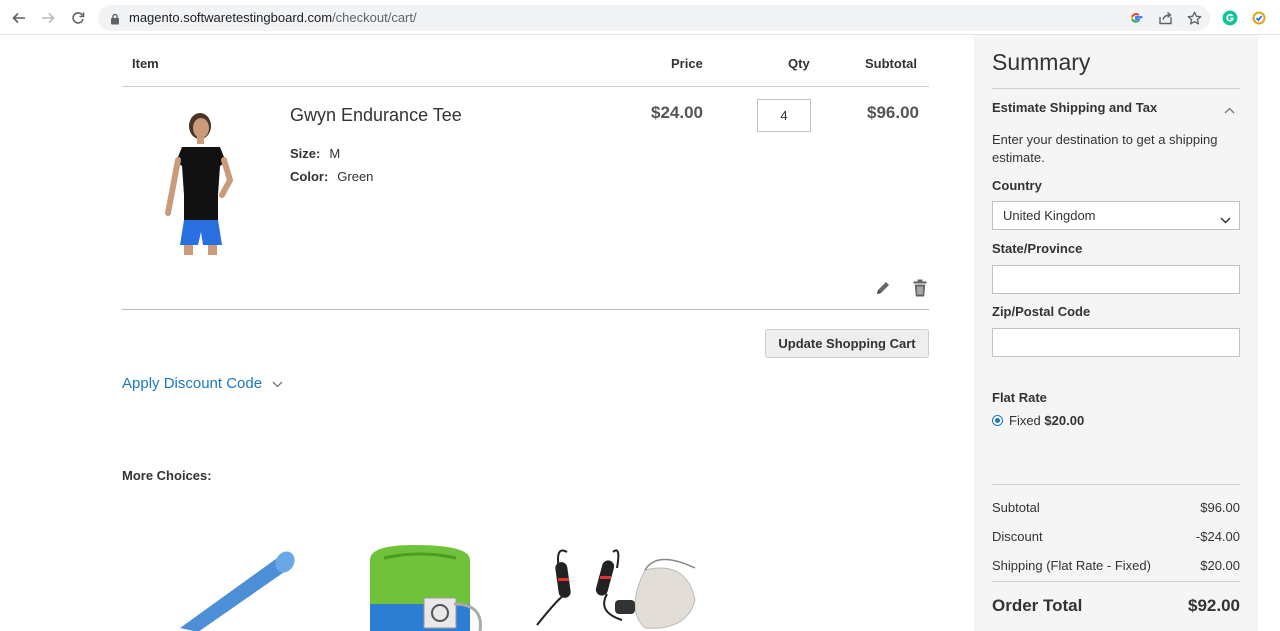  I want to click on back-arrow-icon, so click(19, 18).